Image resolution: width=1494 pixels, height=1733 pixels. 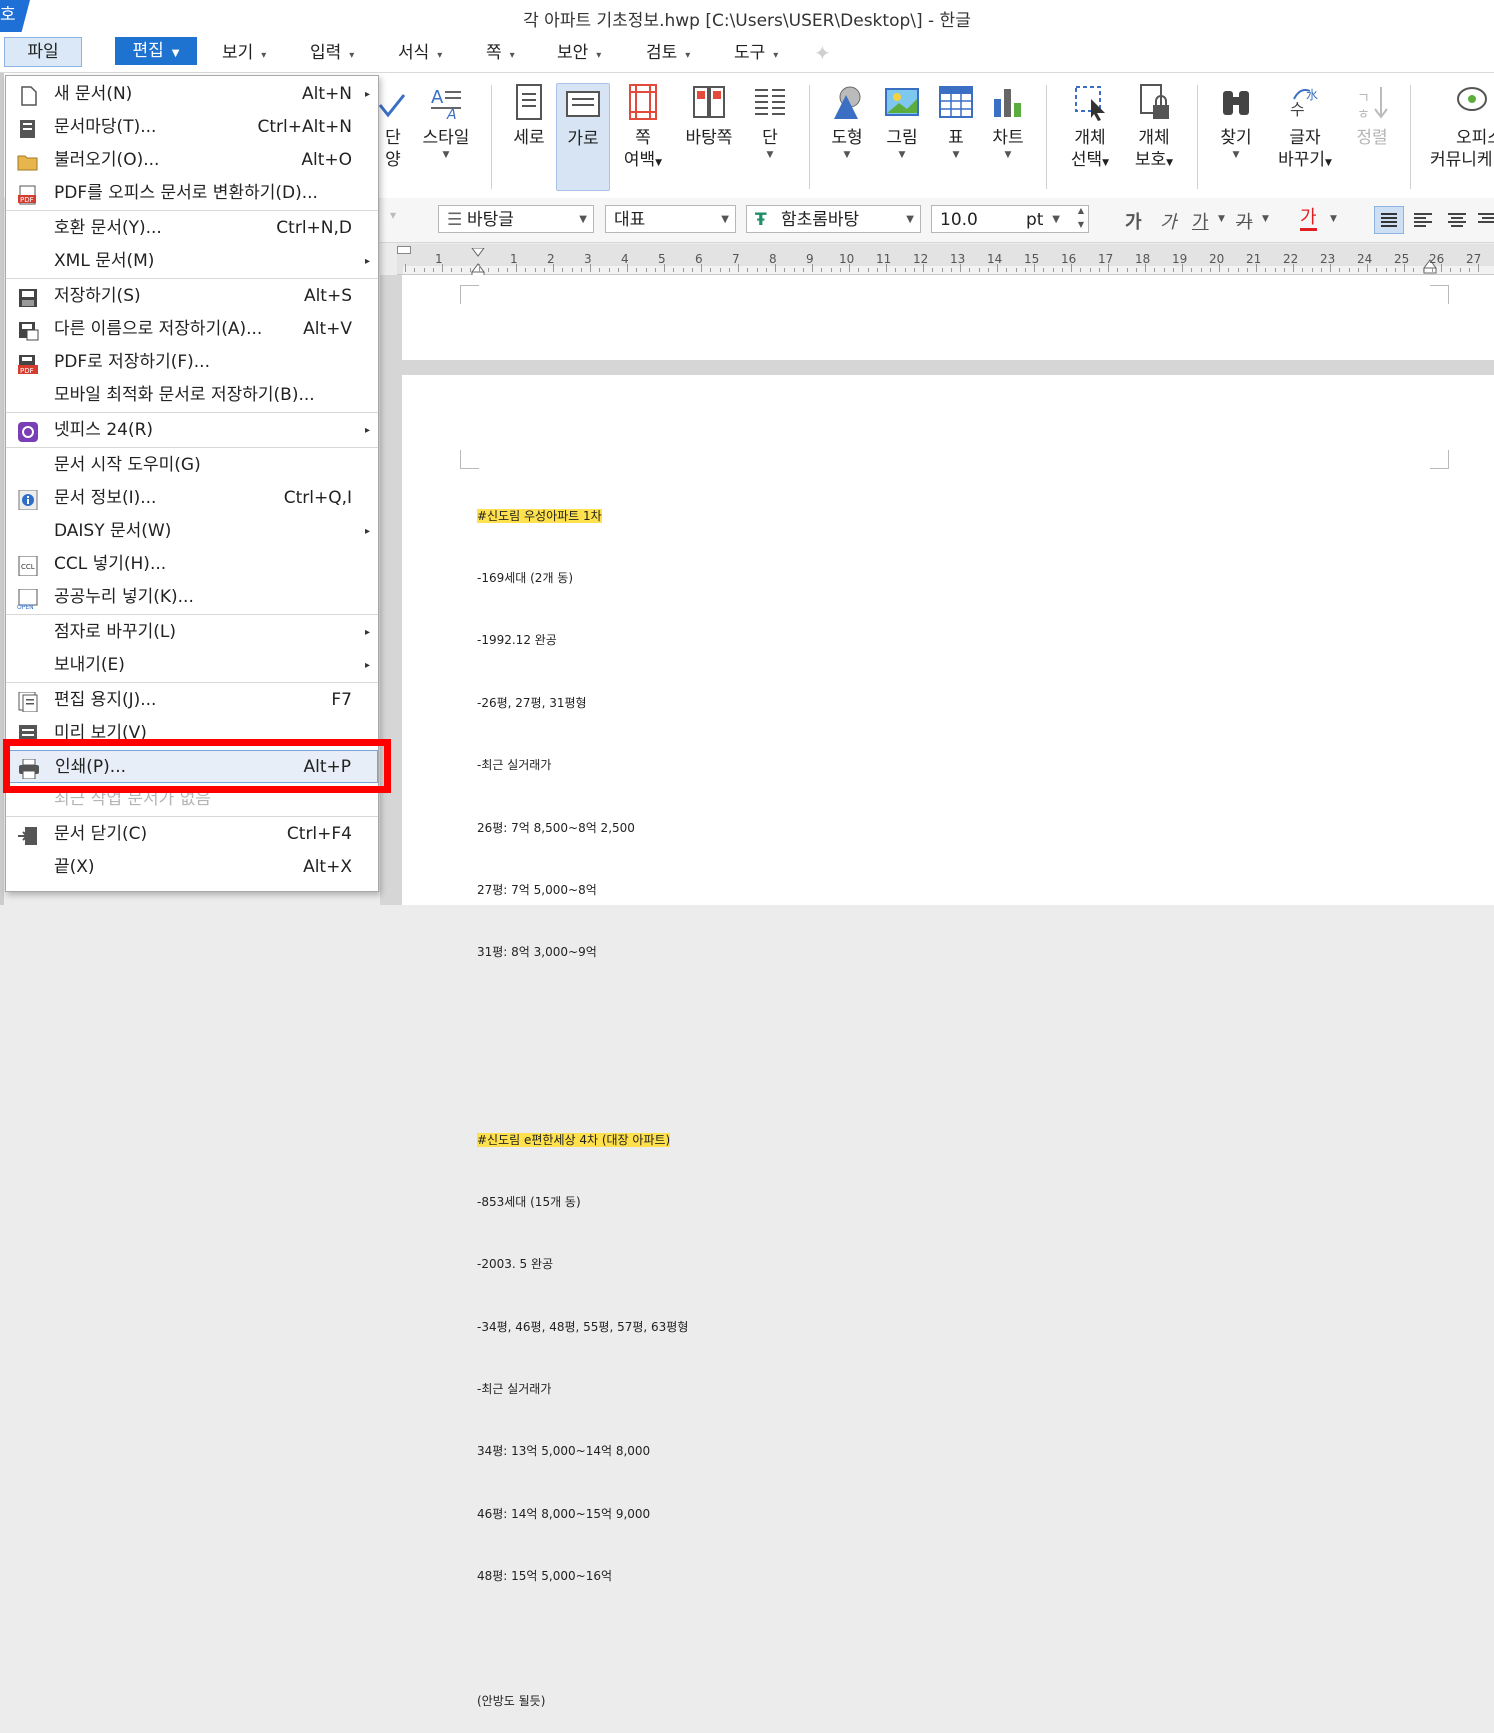 What do you see at coordinates (1090, 128) in the screenshot?
I see `ribbon-select-object-button: 개체 선택▼` at bounding box center [1090, 128].